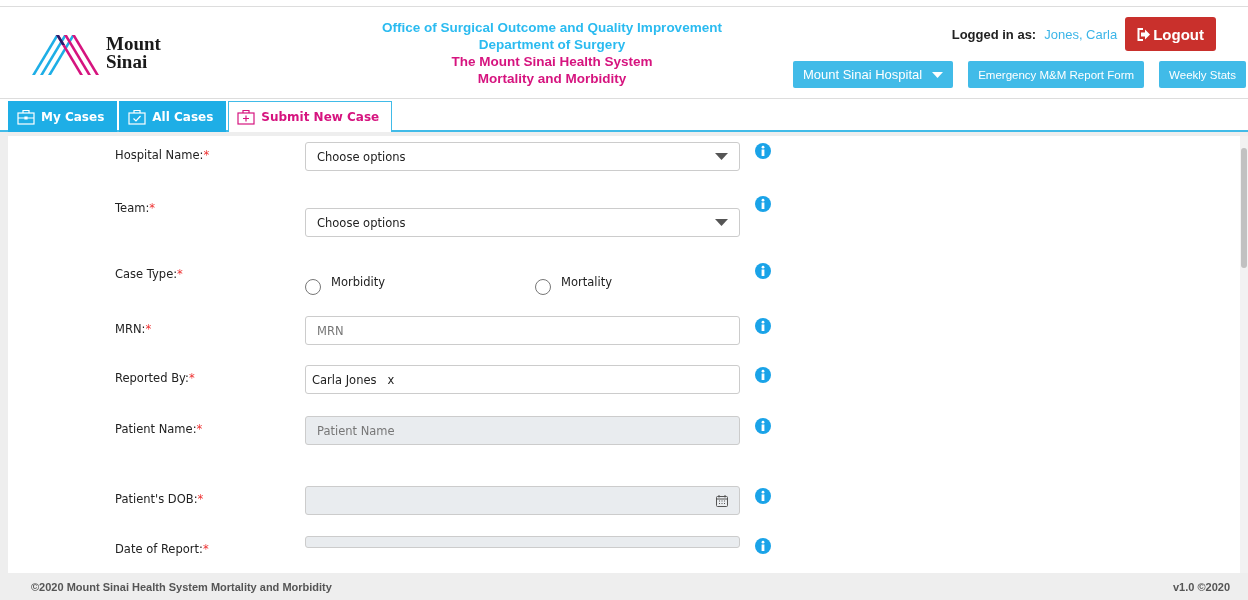 The width and height of the screenshot is (1248, 600). Describe the element at coordinates (345, 285) in the screenshot. I see `radio-option: Morbidity` at that location.